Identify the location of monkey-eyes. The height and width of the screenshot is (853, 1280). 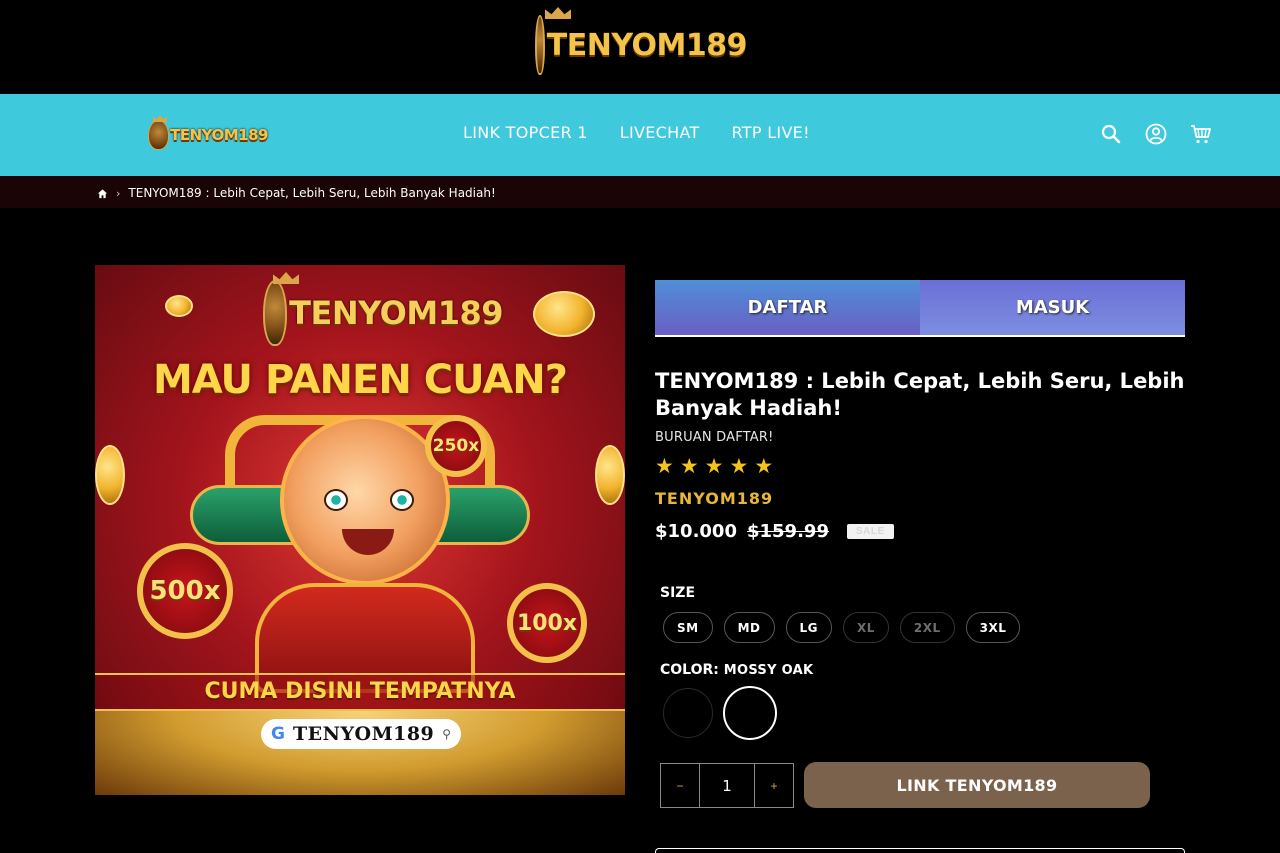
(369, 500).